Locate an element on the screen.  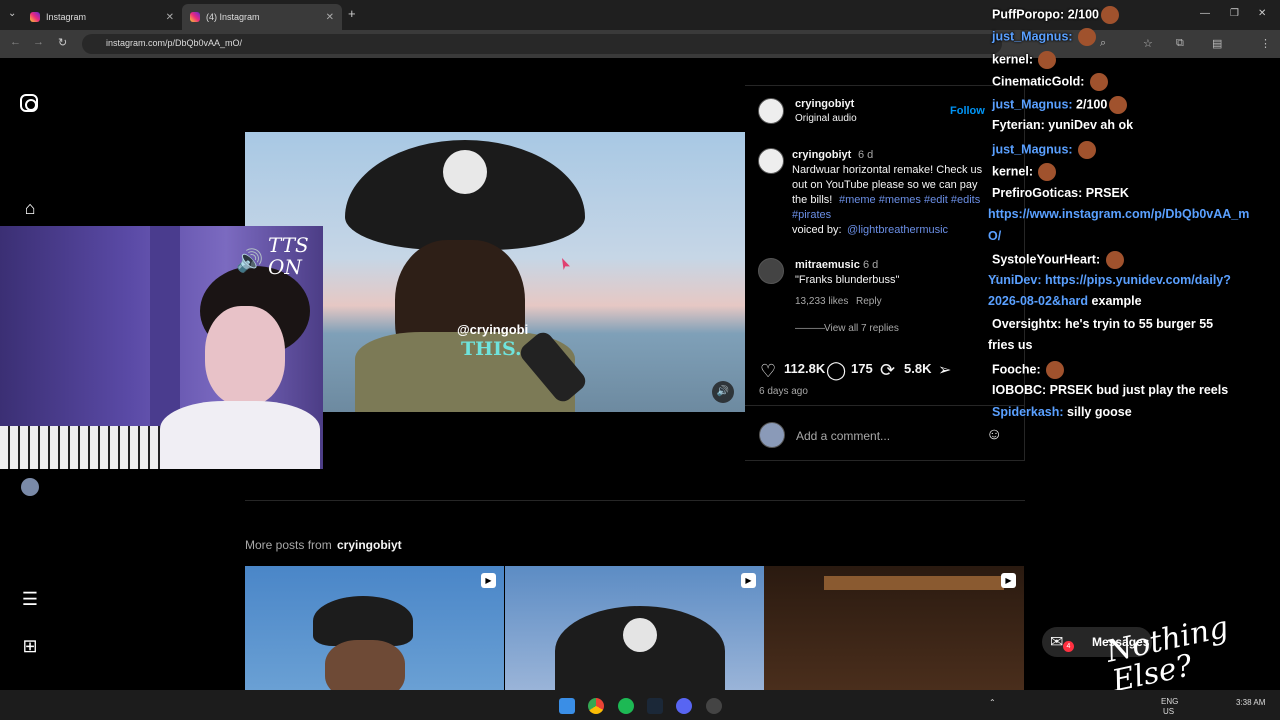
back-icon: ← is located at coordinates (15, 42).